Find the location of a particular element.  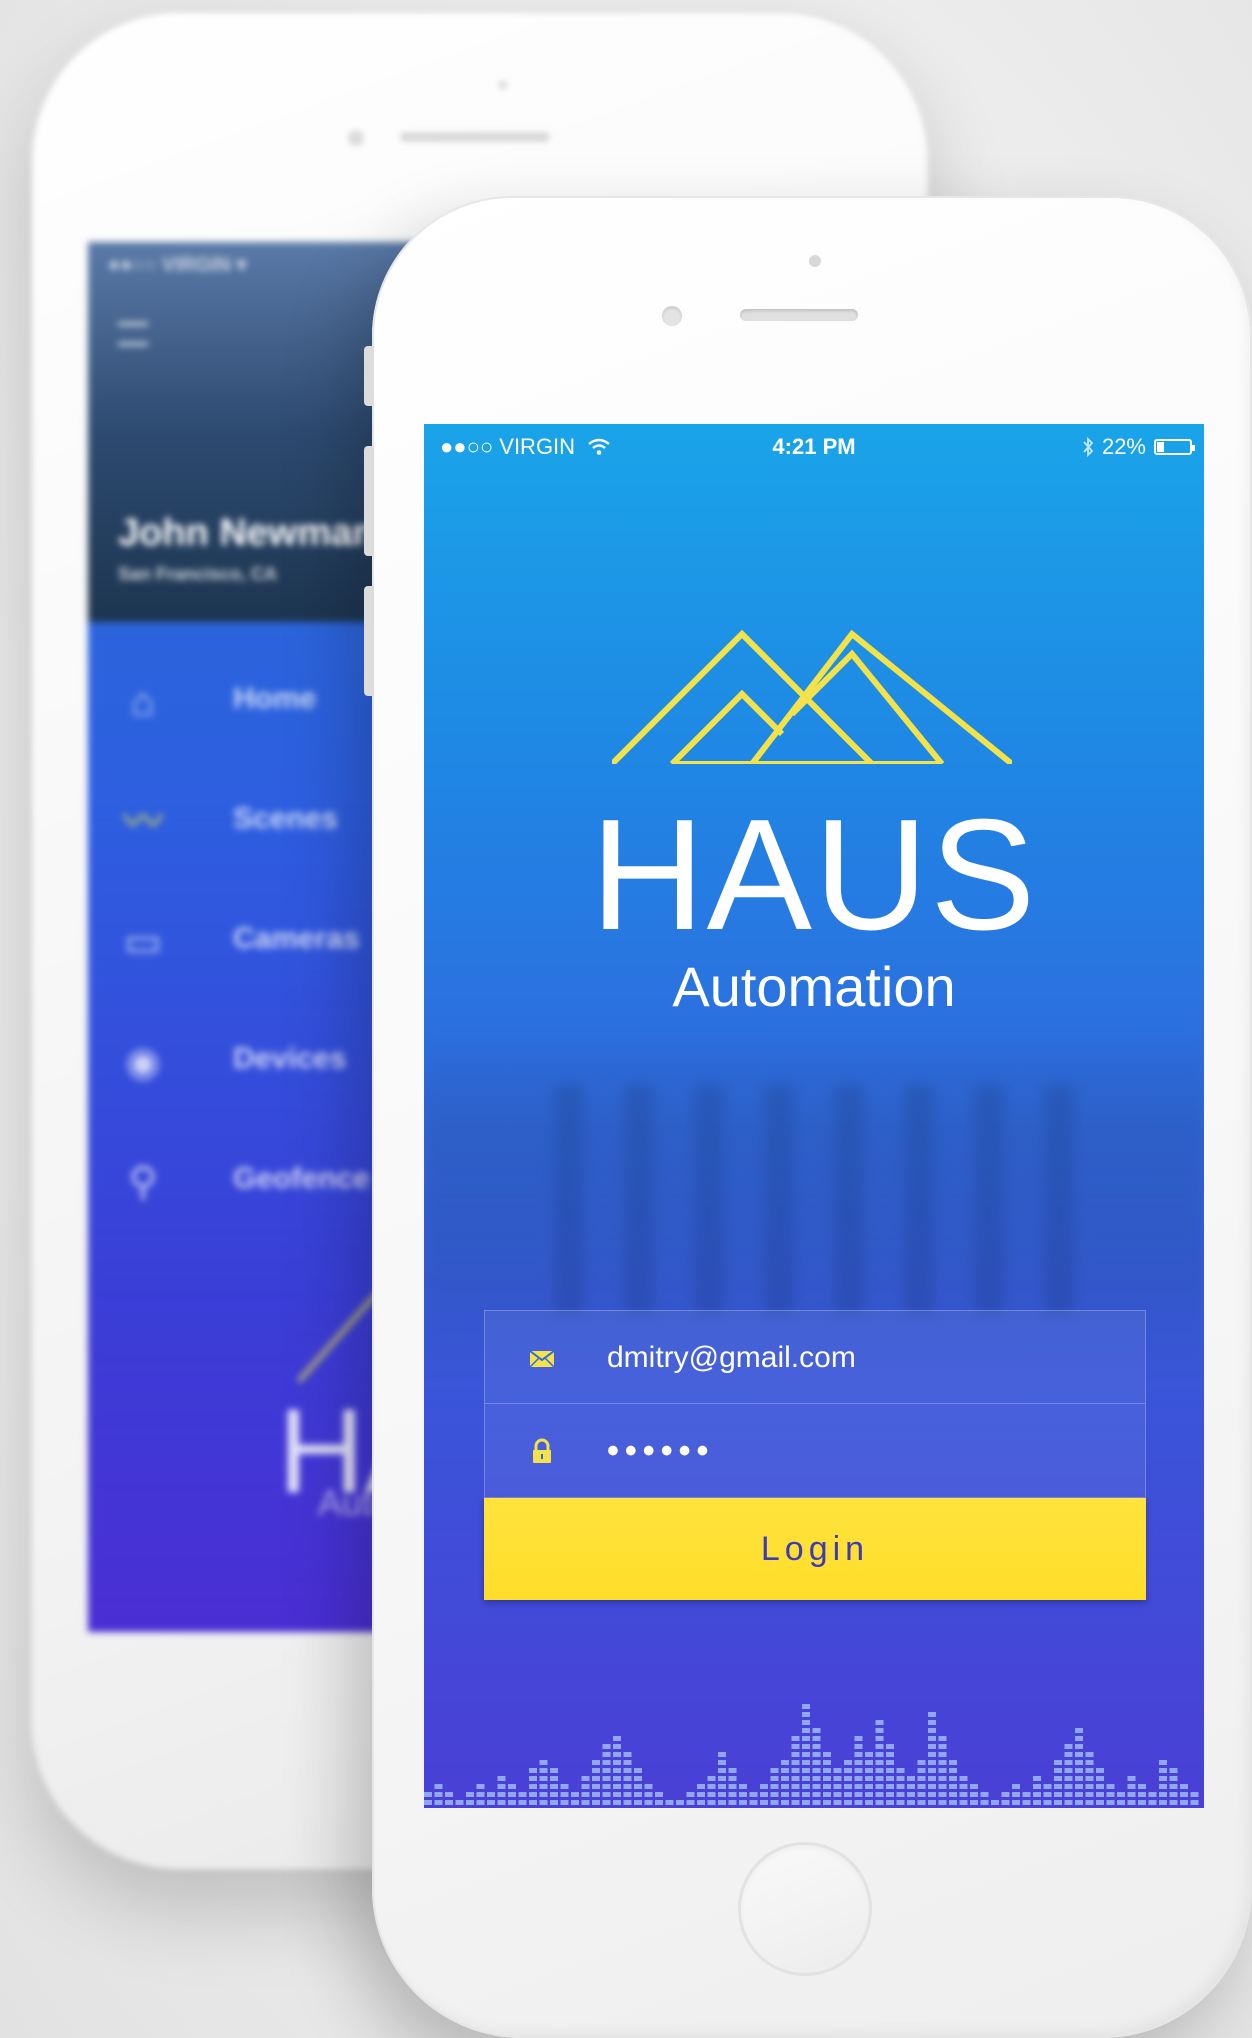

equalizer-decoration is located at coordinates (811, 1754).